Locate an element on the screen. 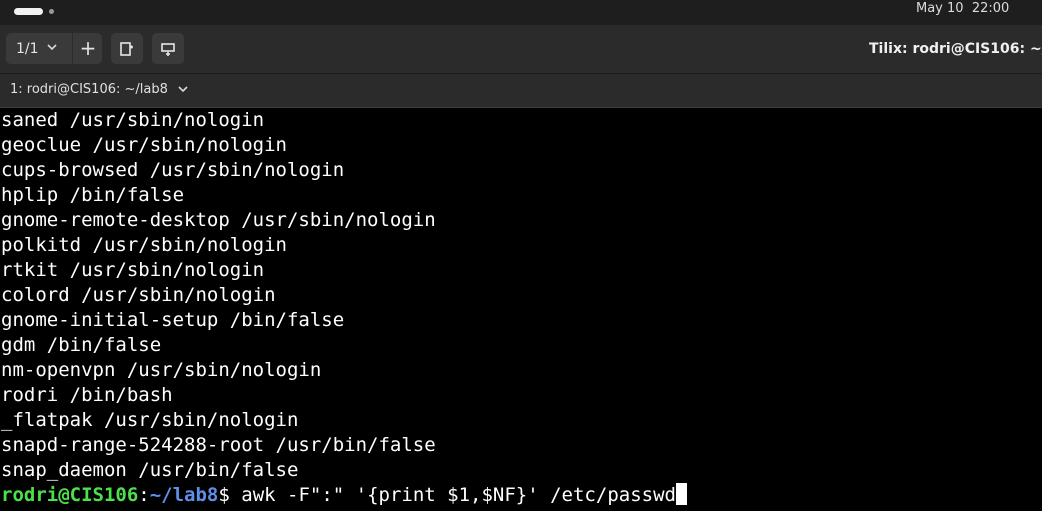  terminal-title-label: 1: rodri@CIS106: ~/lab8 is located at coordinates (89, 89).